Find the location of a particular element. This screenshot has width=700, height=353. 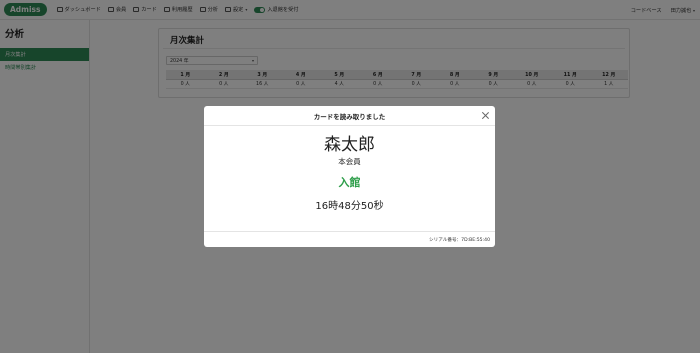

modal-footer: シリアル番号：7D:BE:55:40 is located at coordinates (349, 239).